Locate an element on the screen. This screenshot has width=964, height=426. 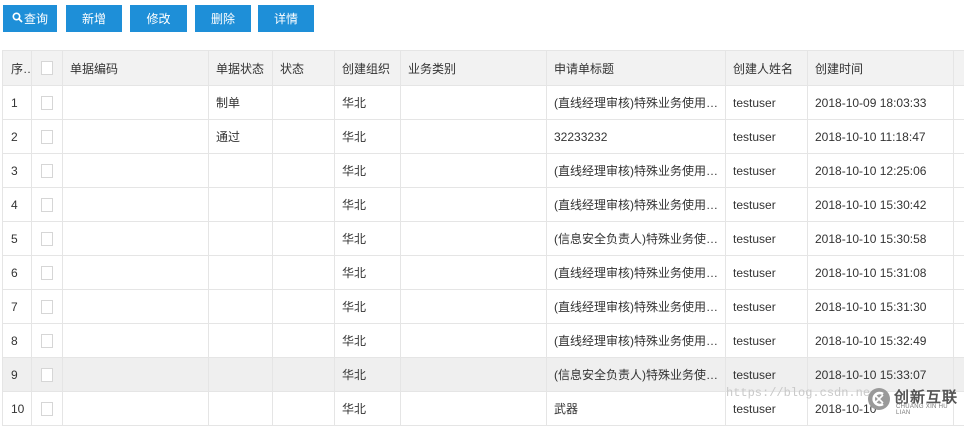
header-created-time: 创建时间 is located at coordinates (881, 68).